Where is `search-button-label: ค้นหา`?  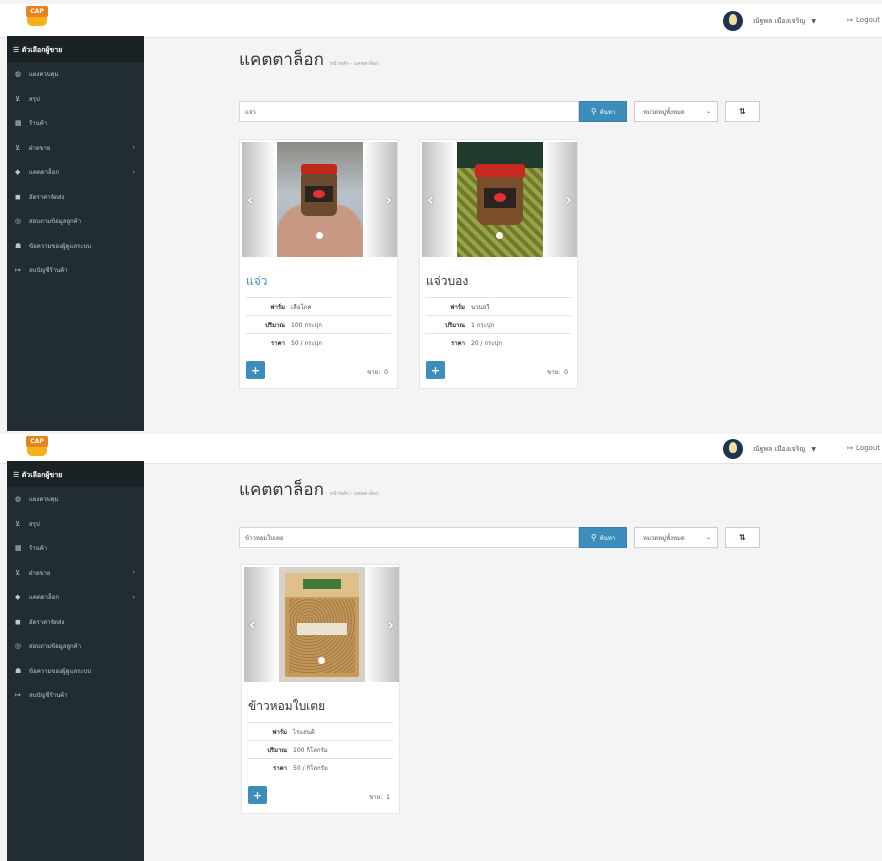
search-button-label: ค้นหา is located at coordinates (607, 538).